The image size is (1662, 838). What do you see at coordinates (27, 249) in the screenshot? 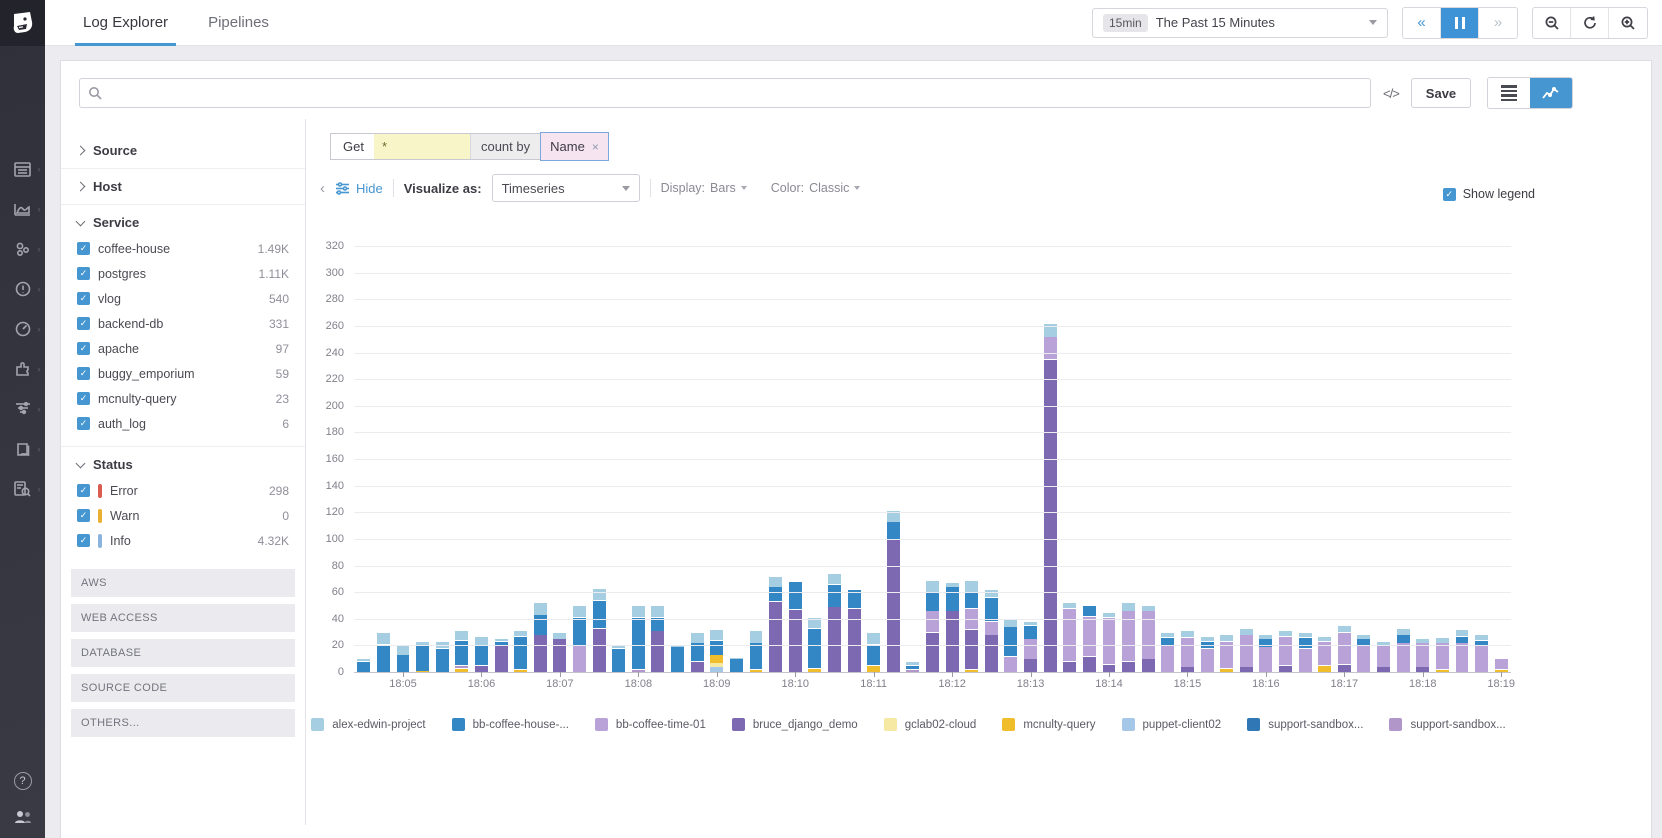
I see `infrastructure-icon: ›` at bounding box center [27, 249].